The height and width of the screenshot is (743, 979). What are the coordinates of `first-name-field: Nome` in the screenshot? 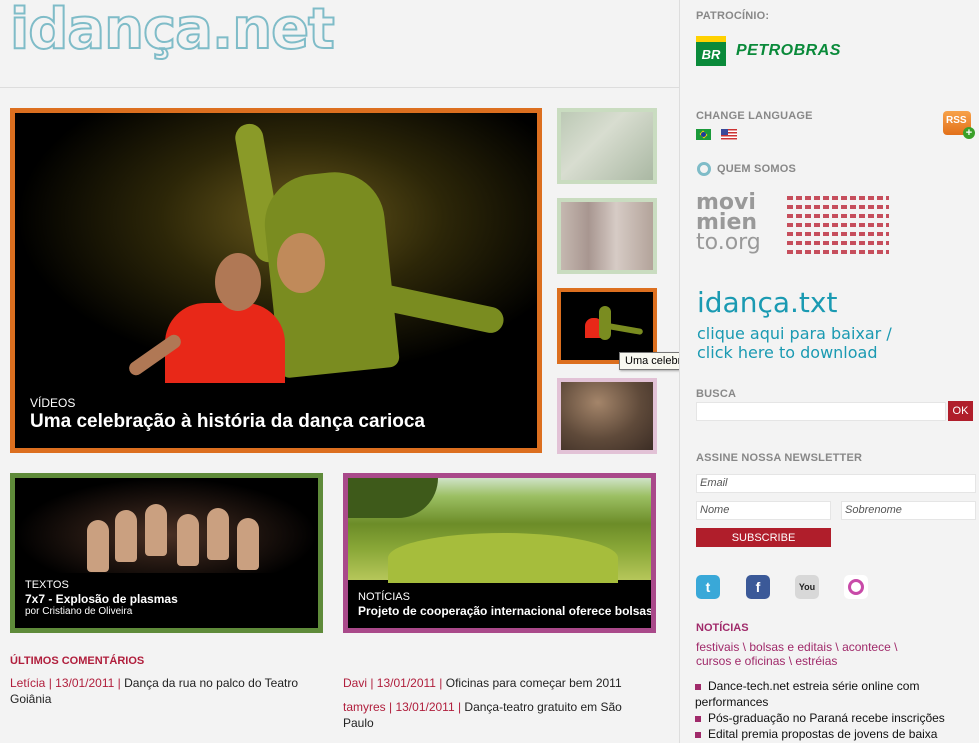 It's located at (763, 510).